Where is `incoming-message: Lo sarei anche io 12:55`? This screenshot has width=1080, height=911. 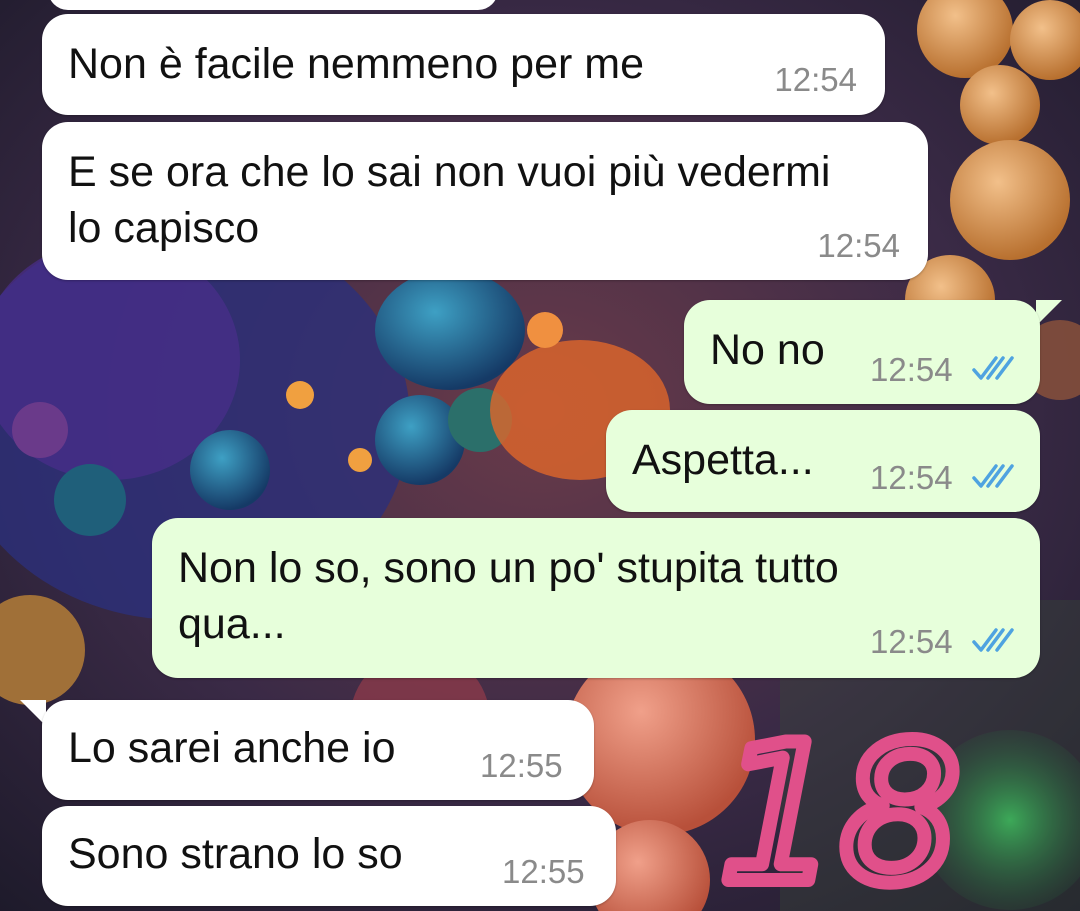
incoming-message: Lo sarei anche io 12:55 is located at coordinates (318, 750).